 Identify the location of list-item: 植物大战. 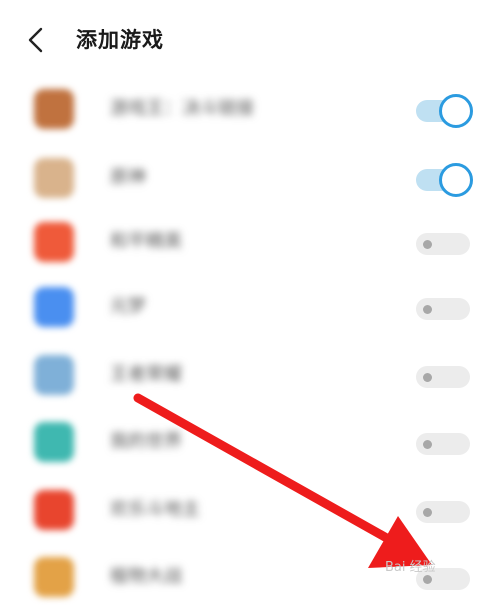
(250, 578).